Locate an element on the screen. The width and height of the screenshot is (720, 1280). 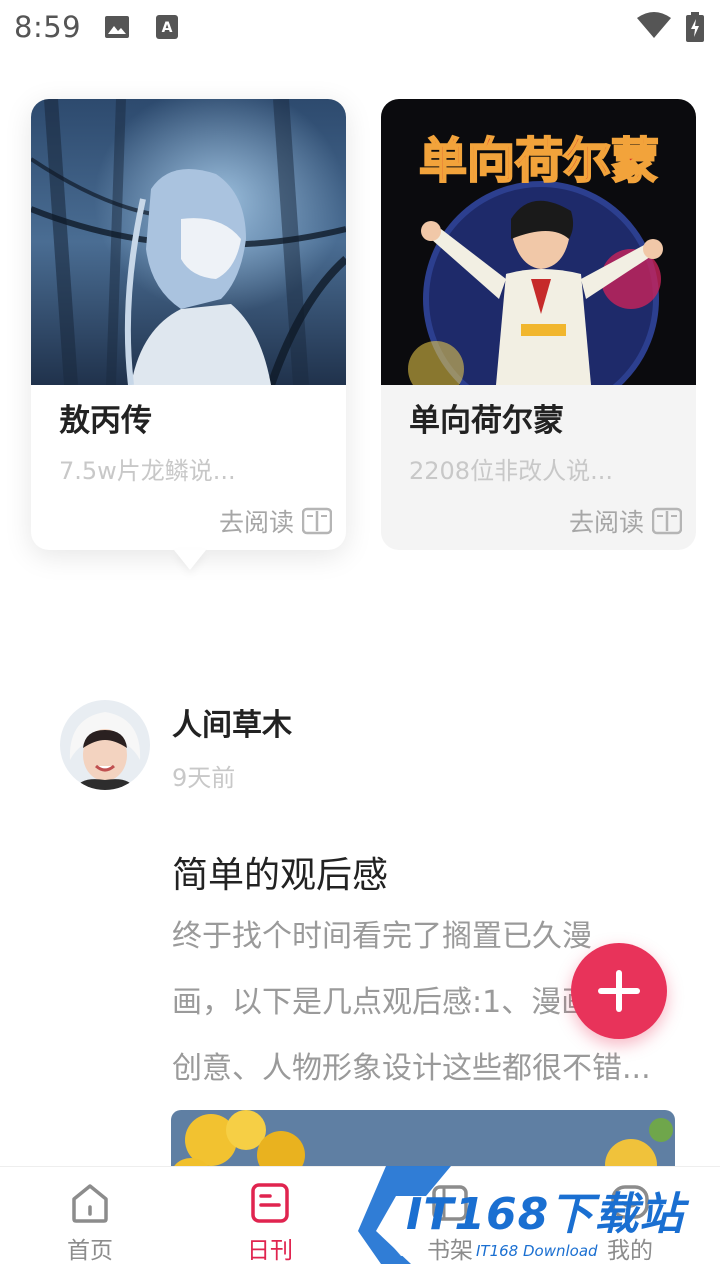
post-time: 9天前 is located at coordinates (204, 778).